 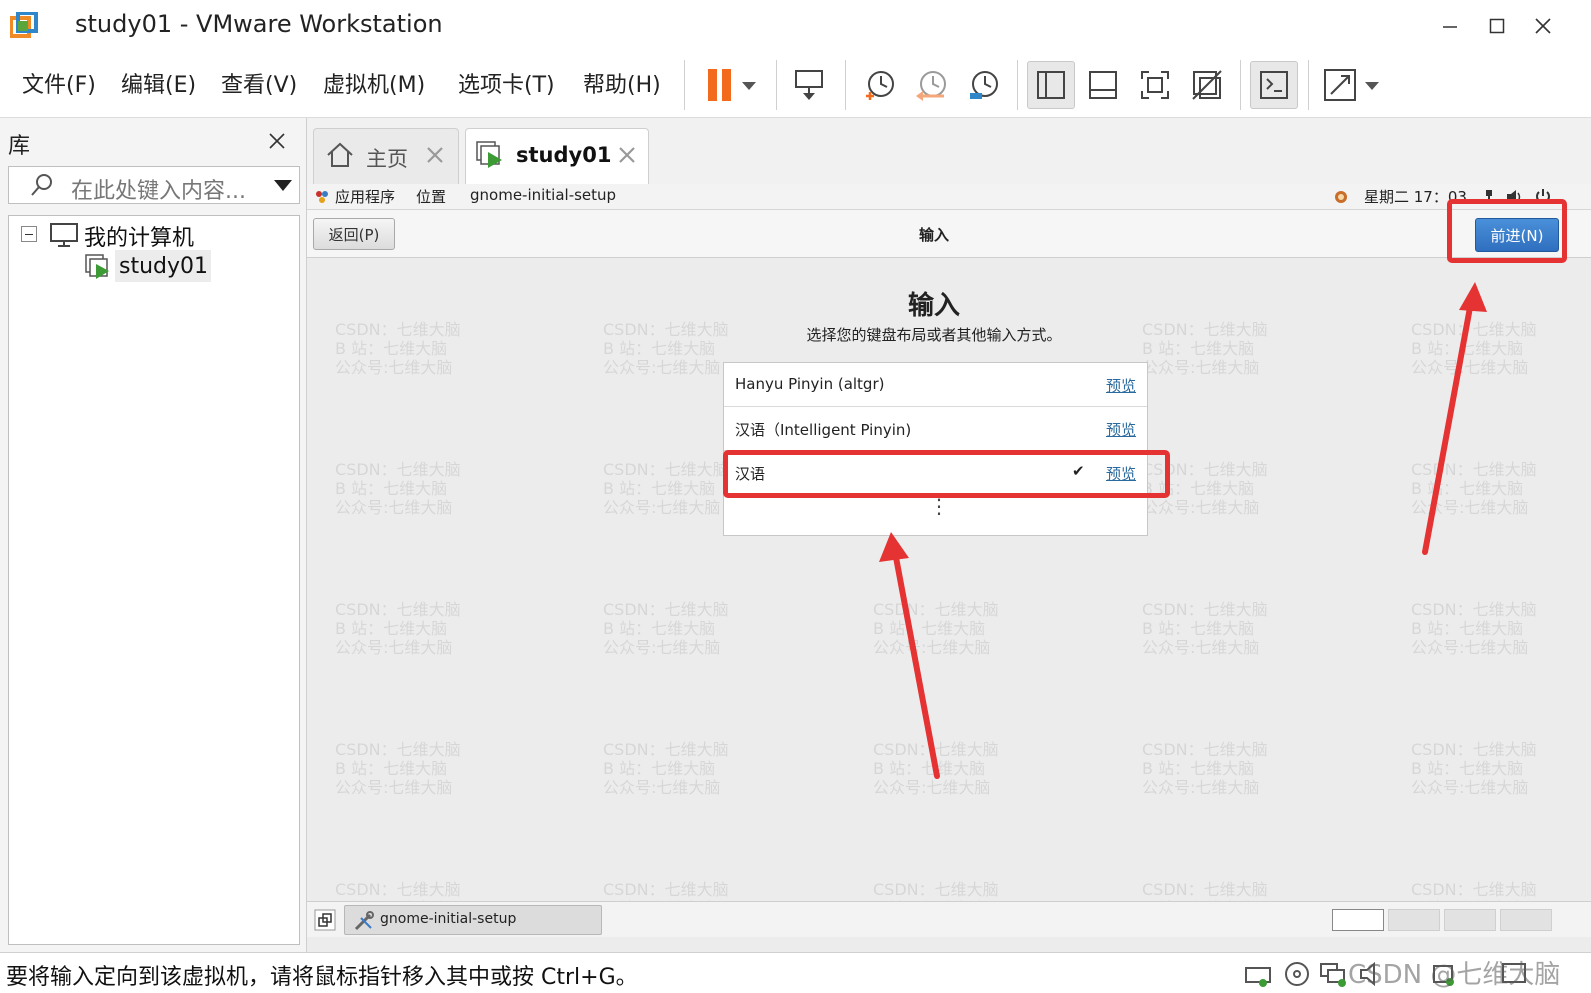 What do you see at coordinates (506, 83) in the screenshot?
I see `menu-tabs: 选项卡(T)` at bounding box center [506, 83].